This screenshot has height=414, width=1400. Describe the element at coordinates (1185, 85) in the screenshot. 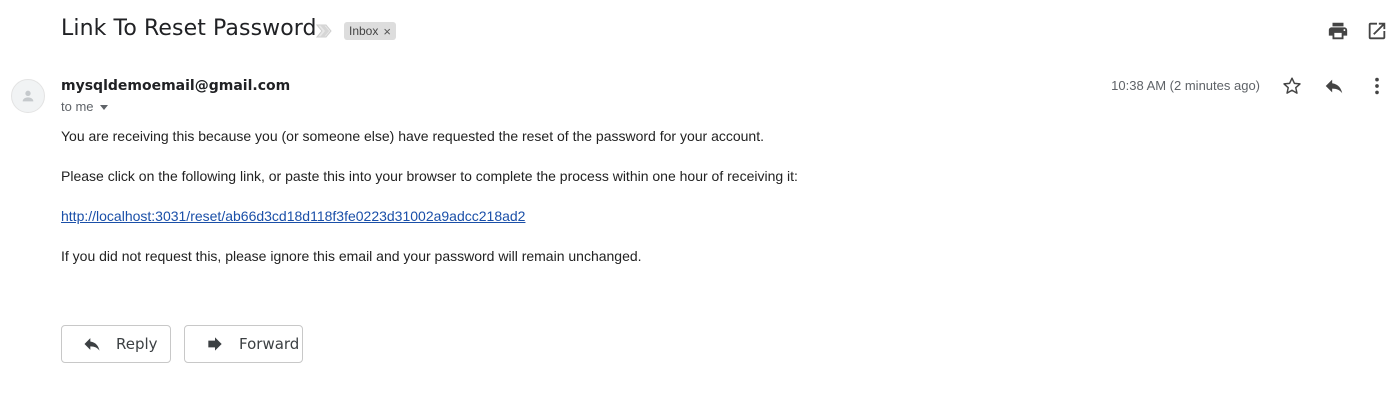

I see `email-timestamp: 10:38 AM (2 minutes ago)` at that location.